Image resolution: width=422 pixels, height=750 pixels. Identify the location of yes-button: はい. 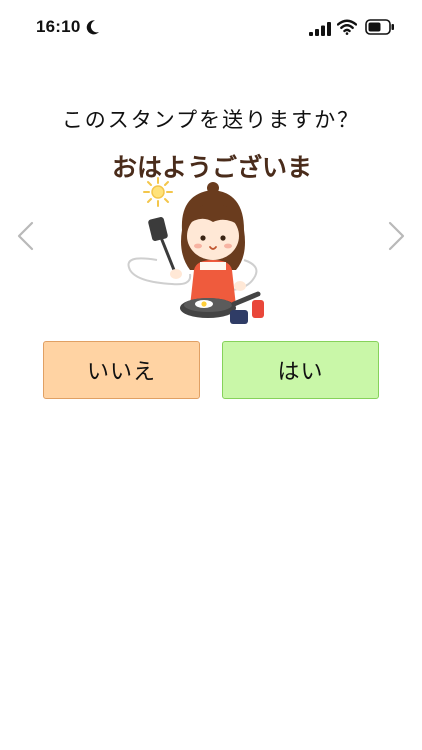
(300, 370).